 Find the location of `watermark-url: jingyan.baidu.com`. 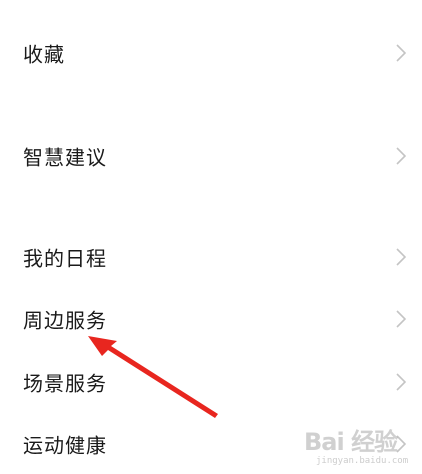

watermark-url: jingyan.baidu.com is located at coordinates (362, 461).